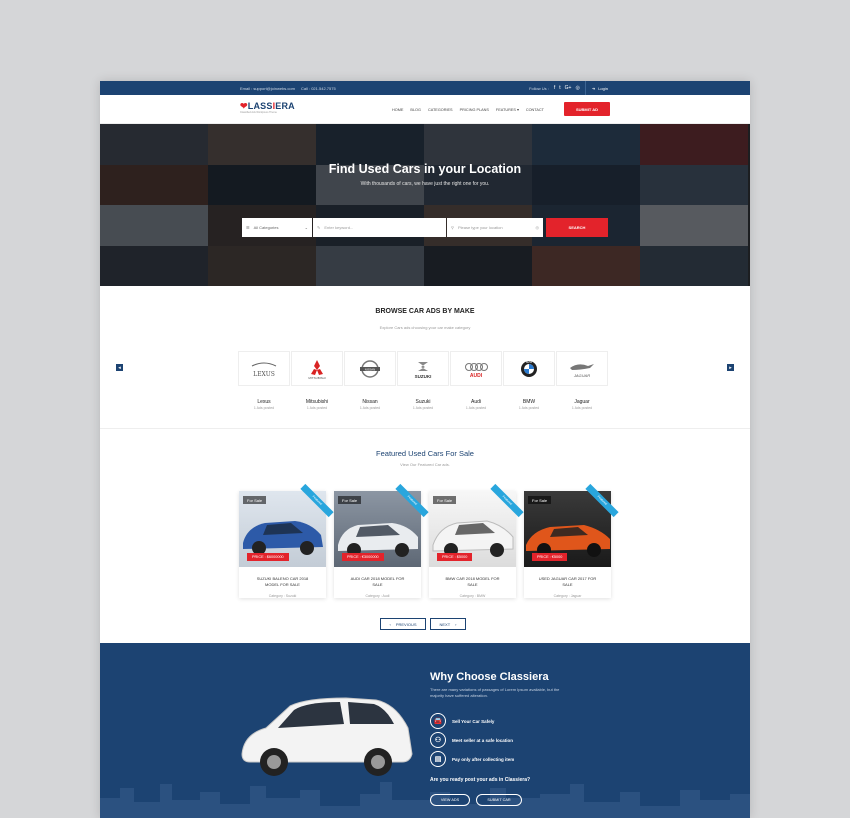 This screenshot has width=850, height=818. Describe the element at coordinates (423, 402) in the screenshot. I see `make-name: Suzuki` at that location.